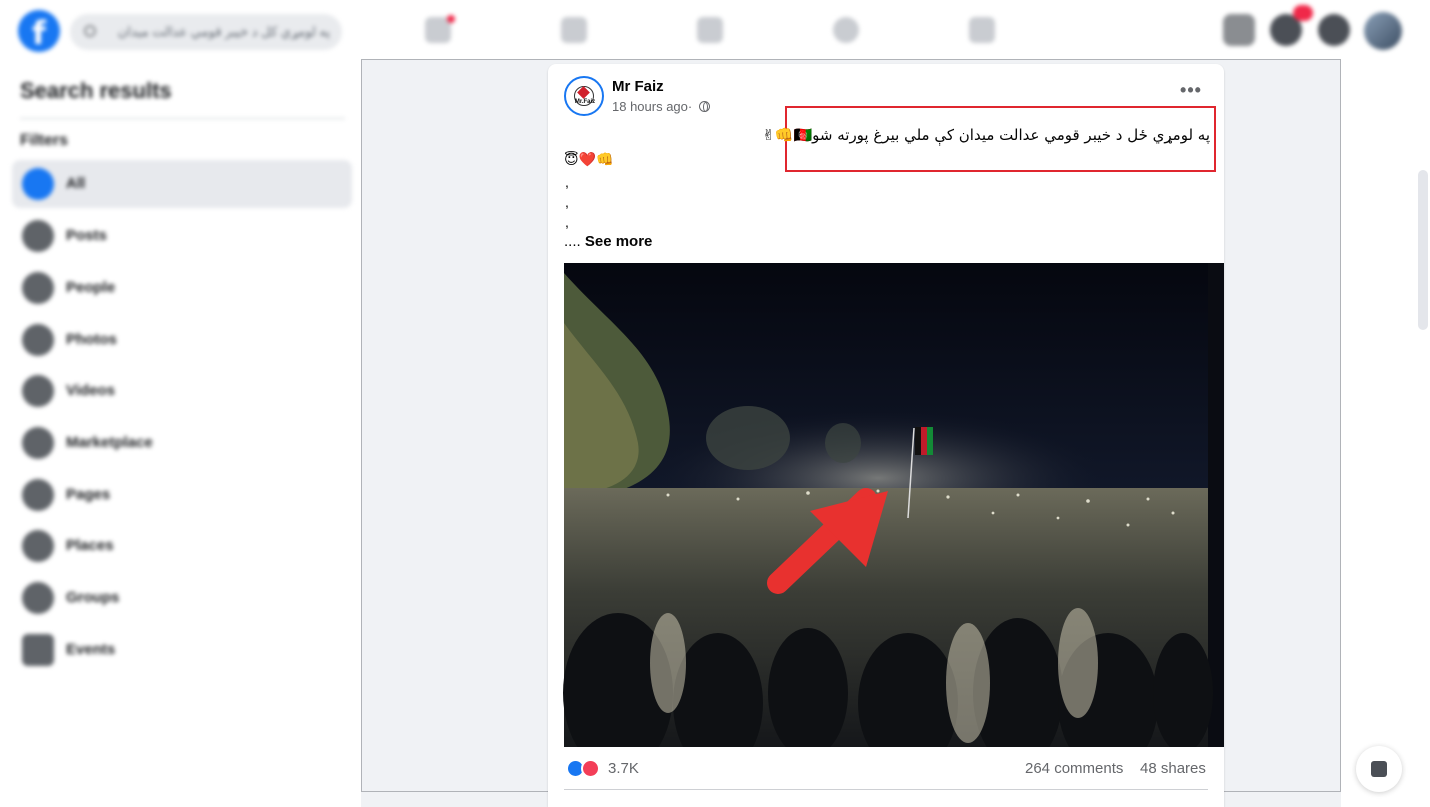 The image size is (1430, 807). I want to click on home-notification-dot, so click(451, 19).